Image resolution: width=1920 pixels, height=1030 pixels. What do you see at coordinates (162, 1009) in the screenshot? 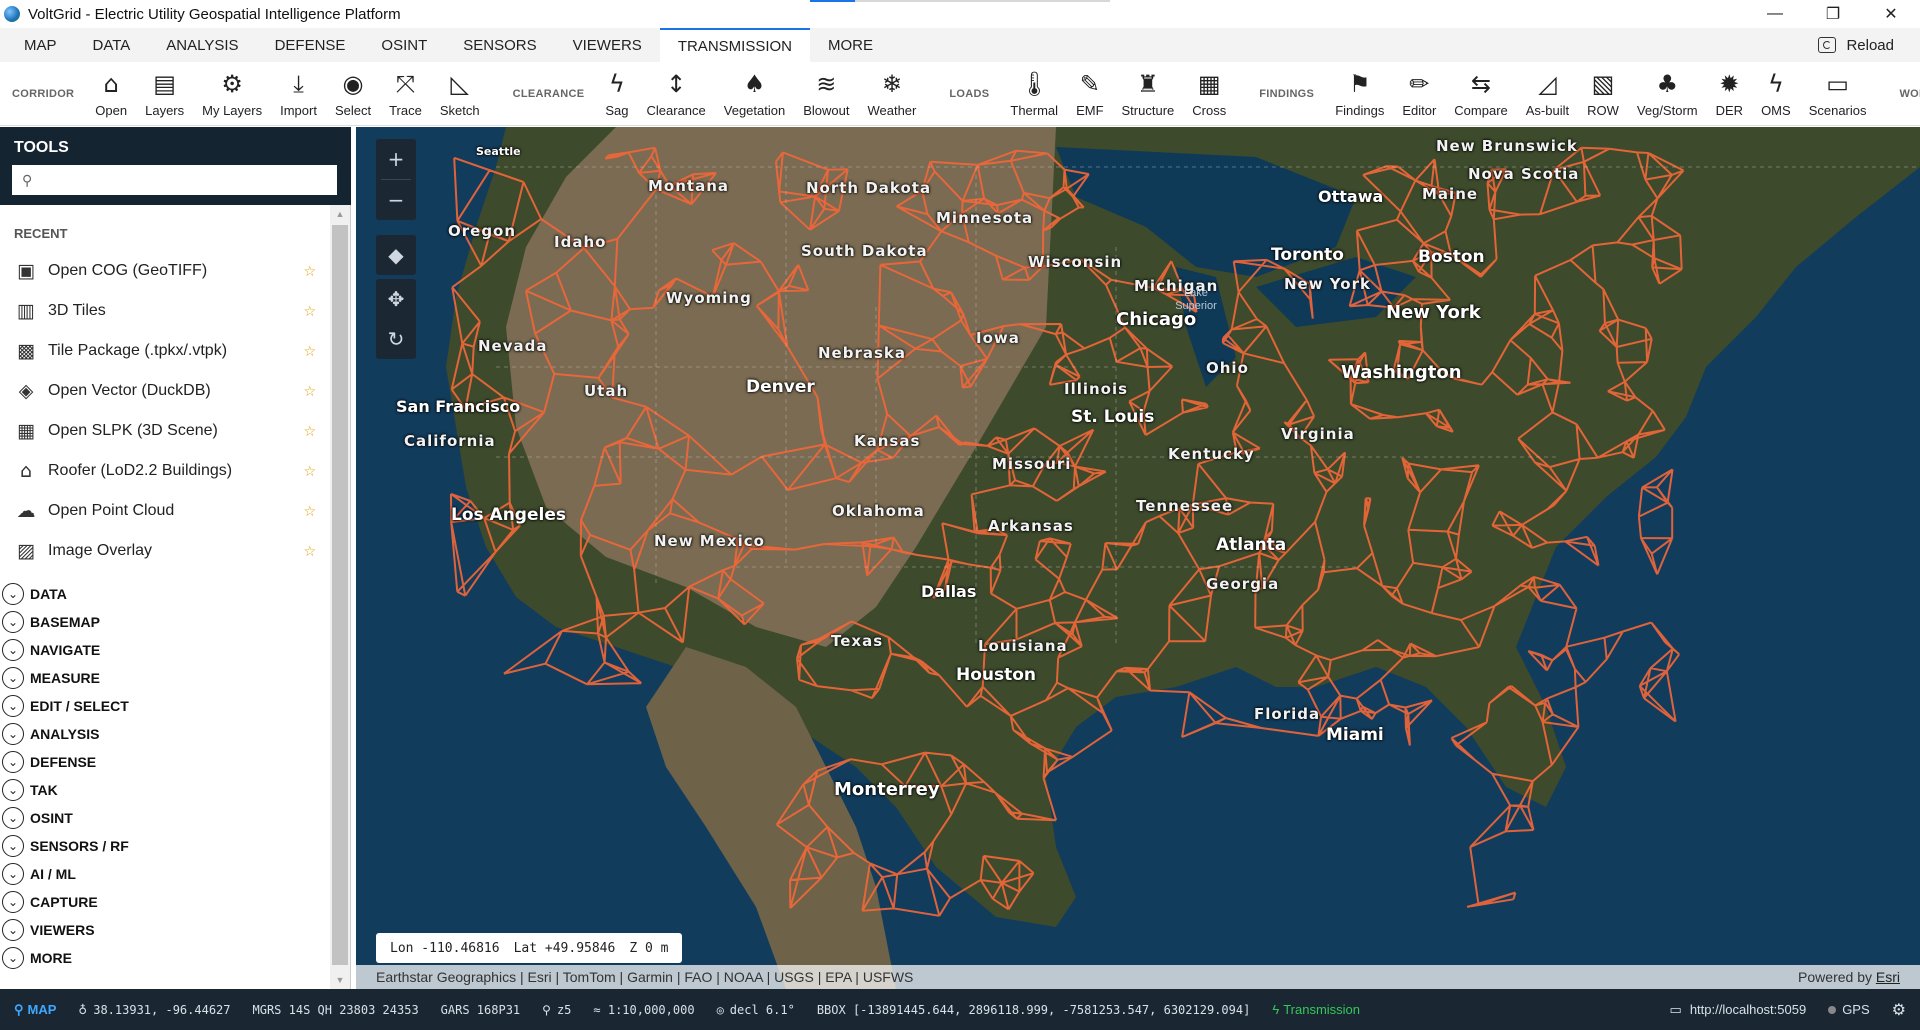
I see `cursor-coords-value: 38.13931, -96.44627` at bounding box center [162, 1009].